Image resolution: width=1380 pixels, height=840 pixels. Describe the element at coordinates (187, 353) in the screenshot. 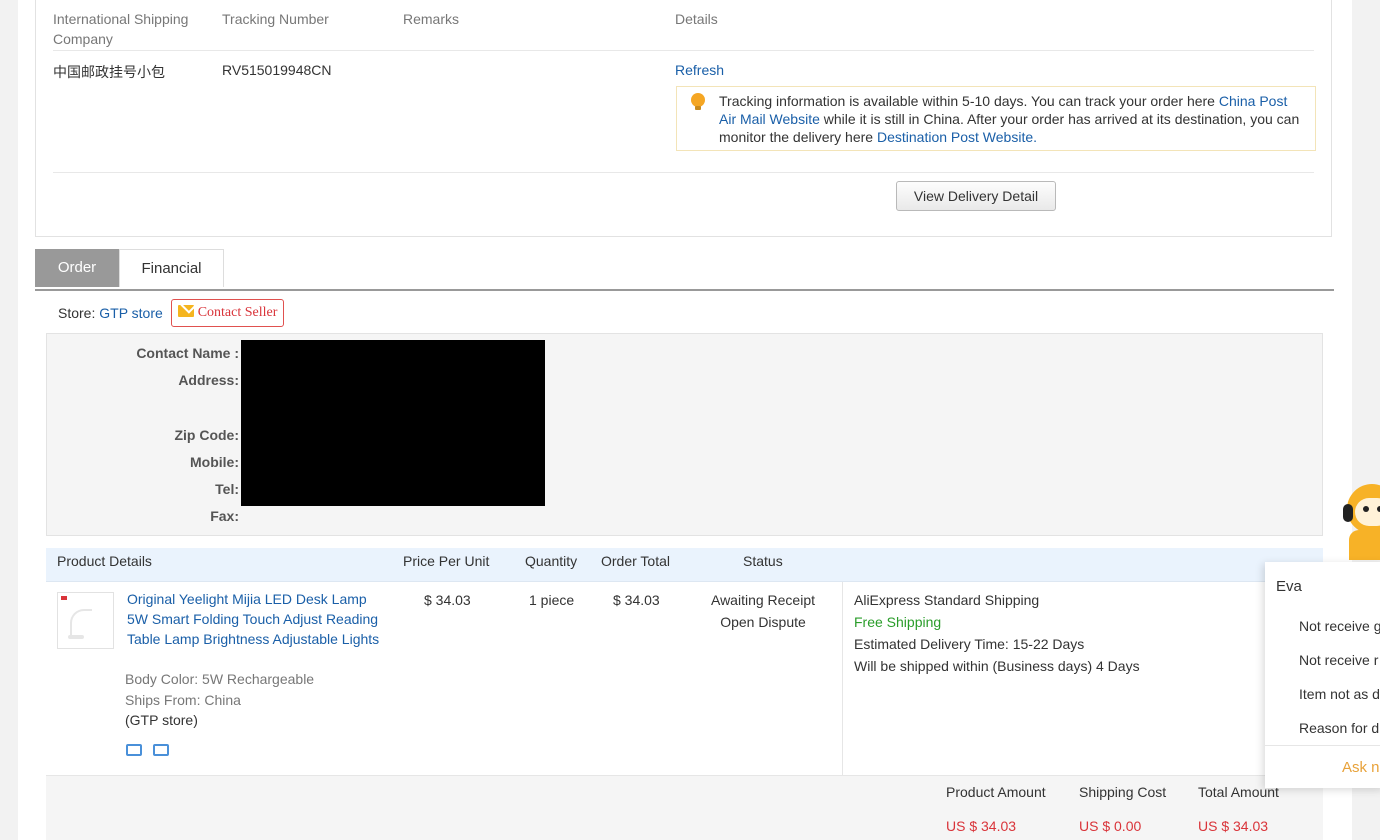

I see `contact-name-label: Contact Name :` at that location.